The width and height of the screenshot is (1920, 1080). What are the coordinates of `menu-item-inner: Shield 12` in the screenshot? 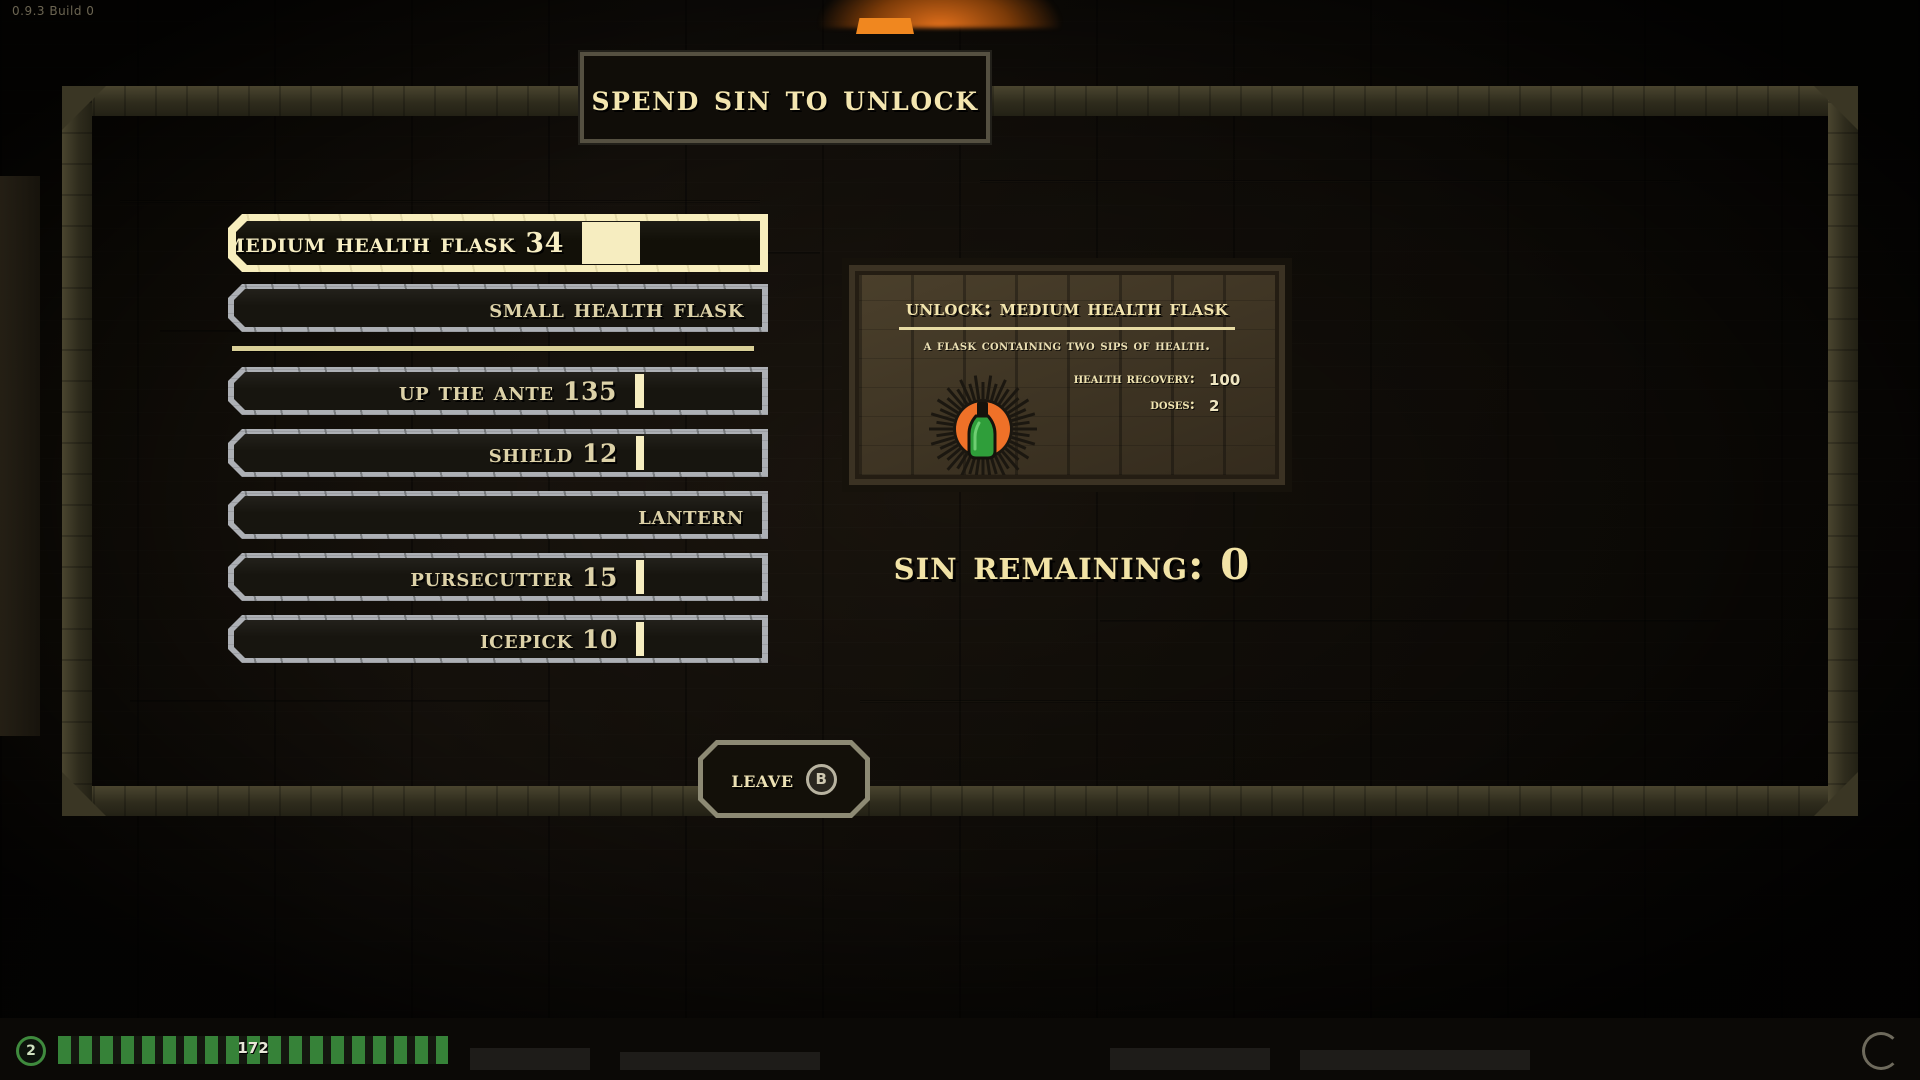 It's located at (498, 453).